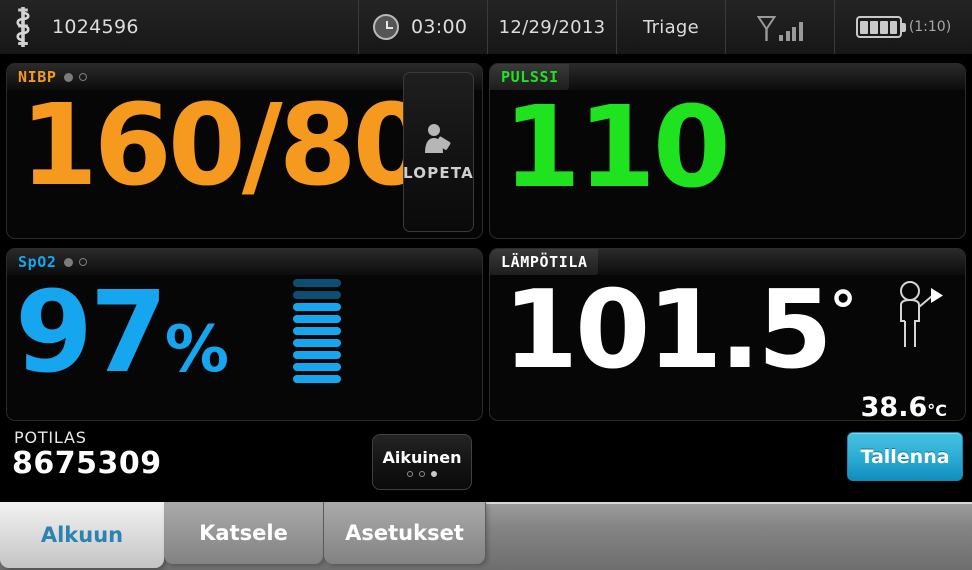 This screenshot has width=972, height=570. Describe the element at coordinates (317, 331) in the screenshot. I see `spo2-pleth-bar-meter` at that location.